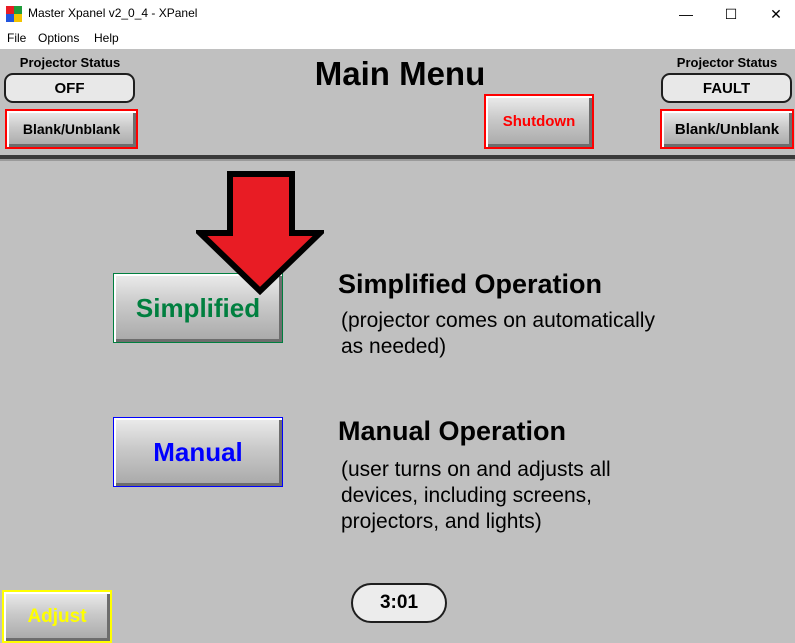 Image resolution: width=795 pixels, height=643 pixels. Describe the element at coordinates (16, 38) in the screenshot. I see `menu-file: File` at that location.